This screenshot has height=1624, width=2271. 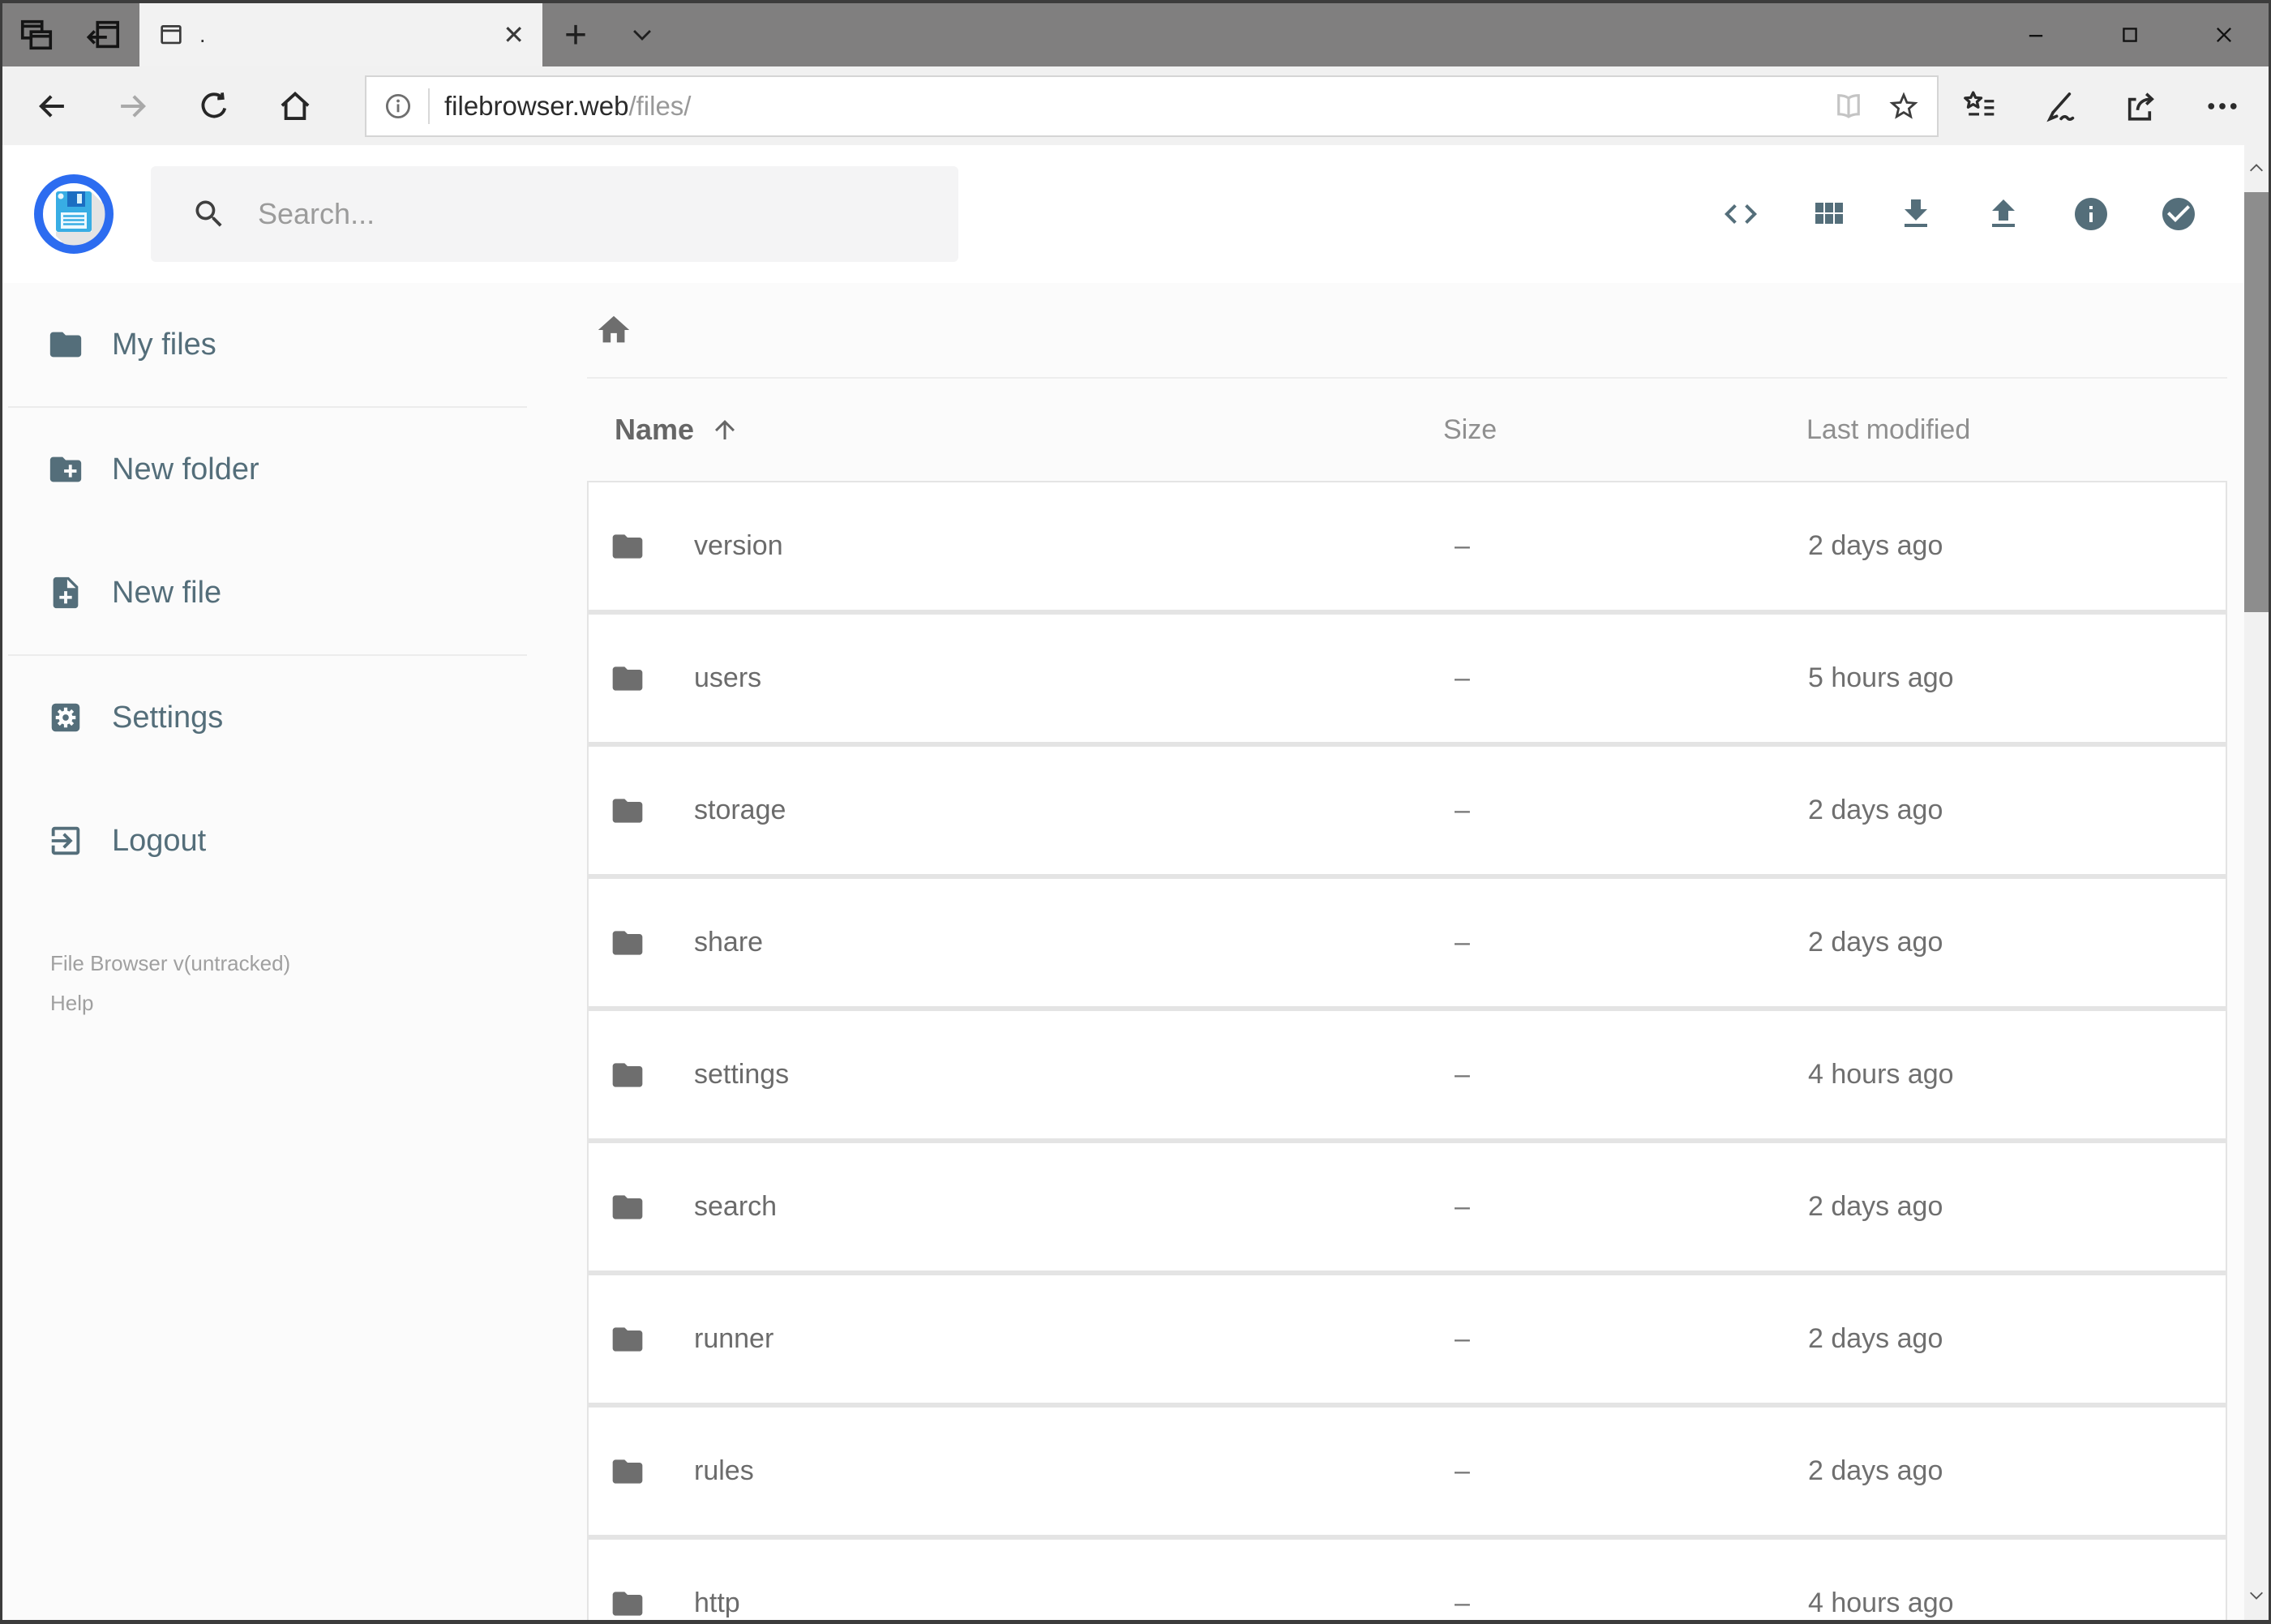 I want to click on upload-icon, so click(x=2004, y=213).